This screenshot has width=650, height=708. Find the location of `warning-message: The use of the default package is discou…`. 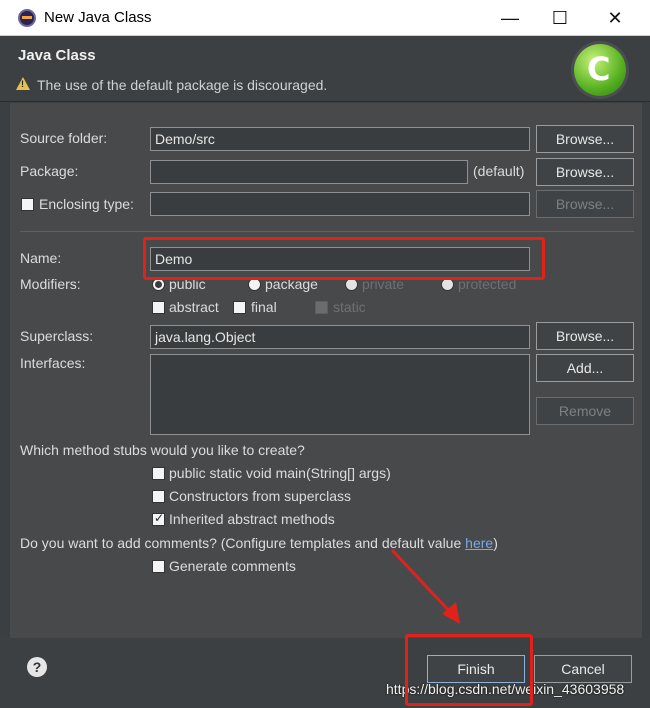

warning-message: The use of the default package is discou… is located at coordinates (182, 85).